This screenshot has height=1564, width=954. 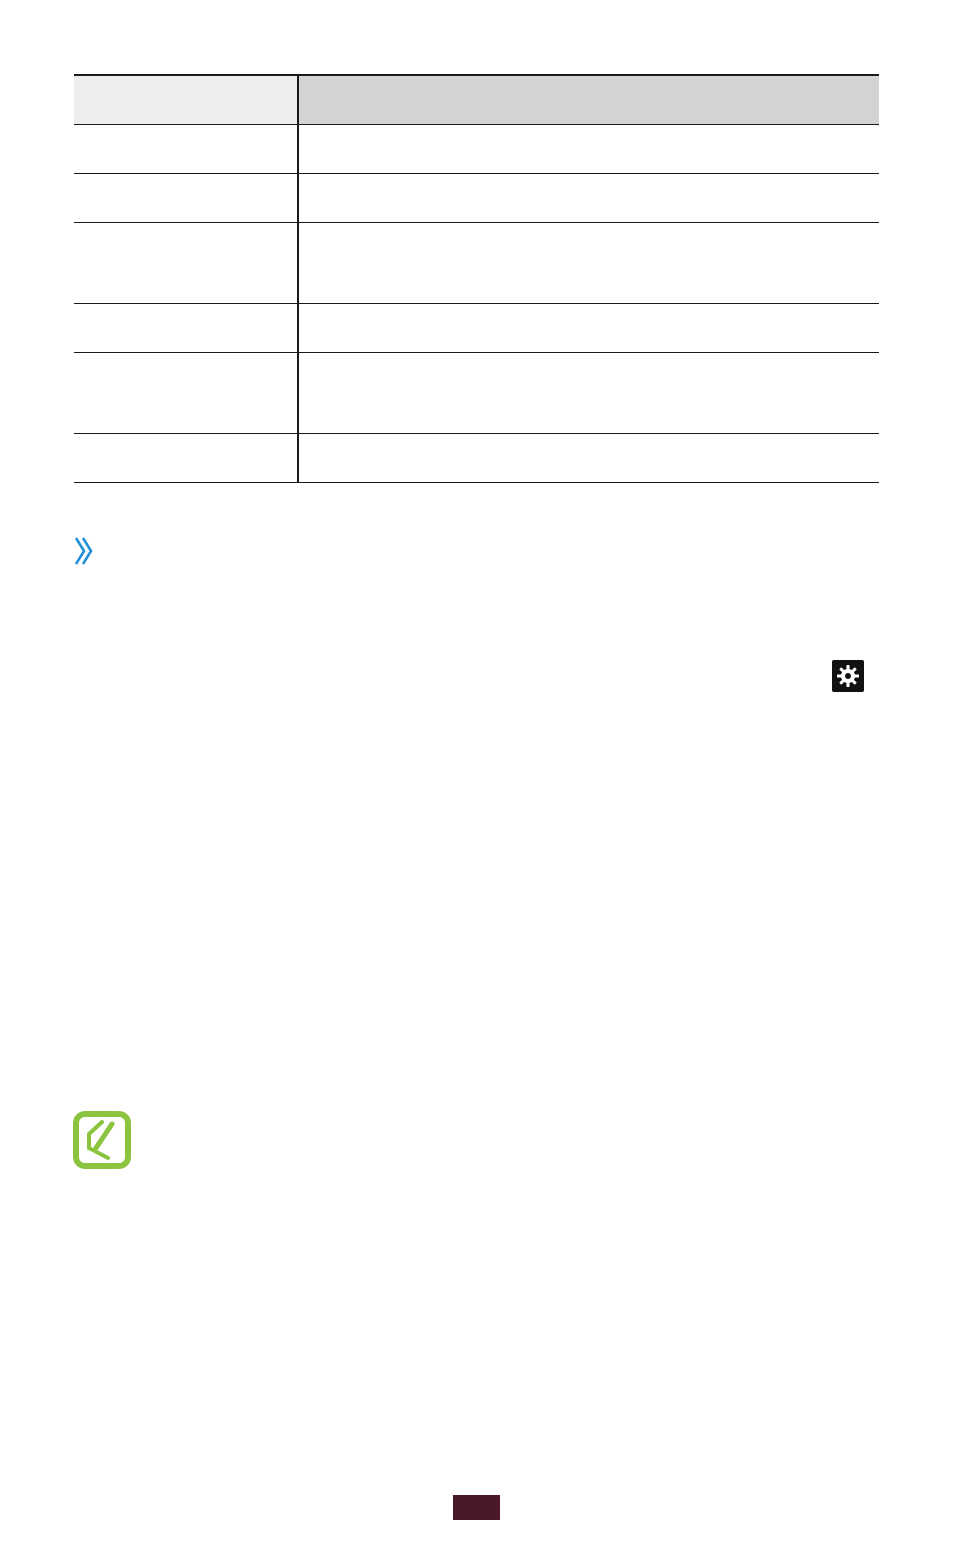 What do you see at coordinates (848, 676) in the screenshot?
I see `gear-icon` at bounding box center [848, 676].